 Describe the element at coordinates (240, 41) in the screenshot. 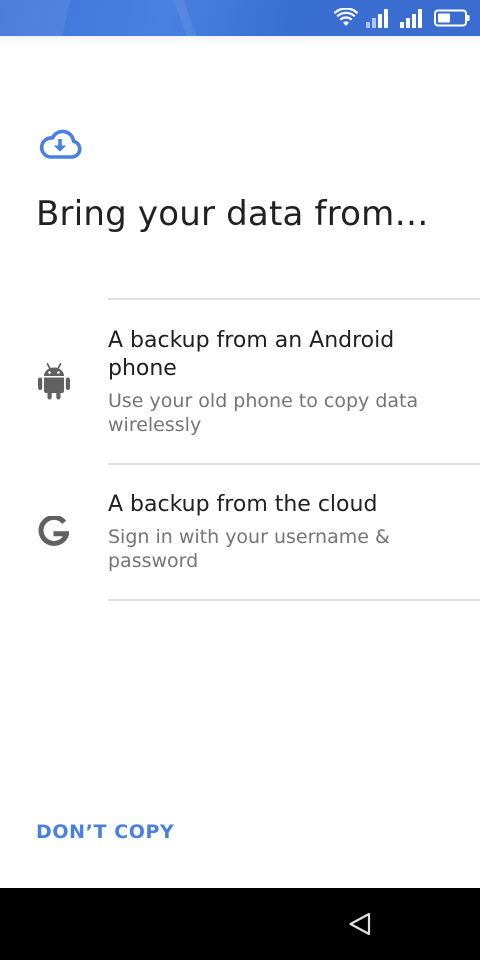

I see `status-bar-shadow` at that location.